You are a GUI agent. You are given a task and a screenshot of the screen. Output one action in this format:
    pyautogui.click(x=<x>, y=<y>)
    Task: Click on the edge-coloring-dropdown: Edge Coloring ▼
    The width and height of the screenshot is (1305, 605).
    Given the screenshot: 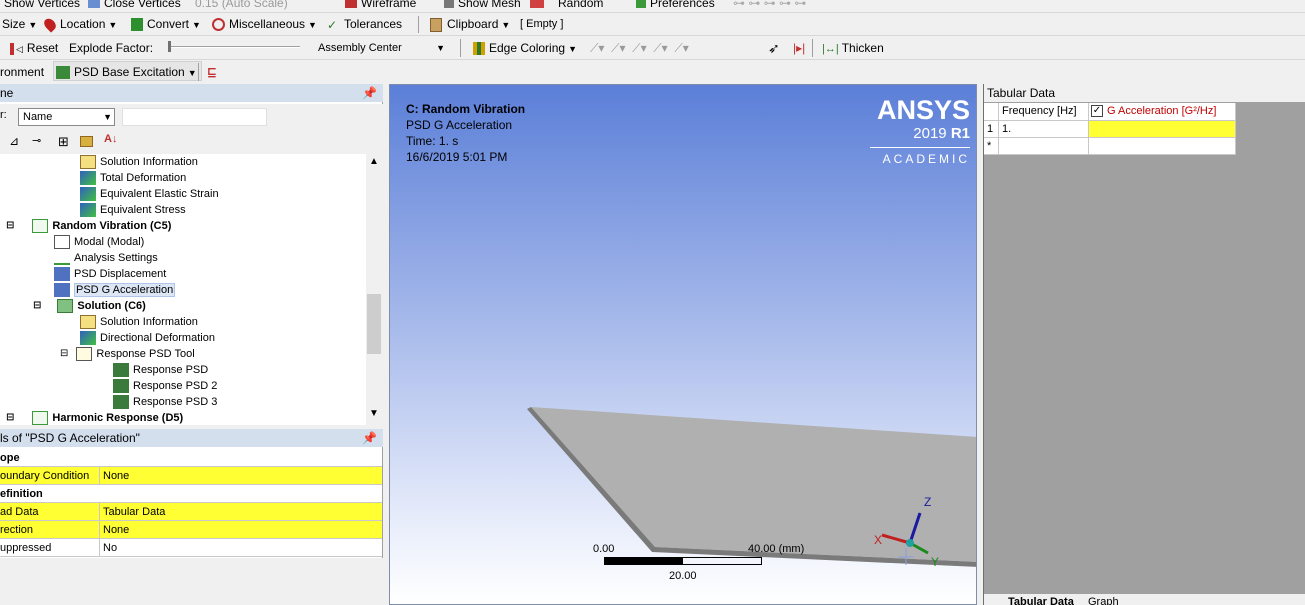 What is the action you would take?
    pyautogui.click(x=525, y=48)
    